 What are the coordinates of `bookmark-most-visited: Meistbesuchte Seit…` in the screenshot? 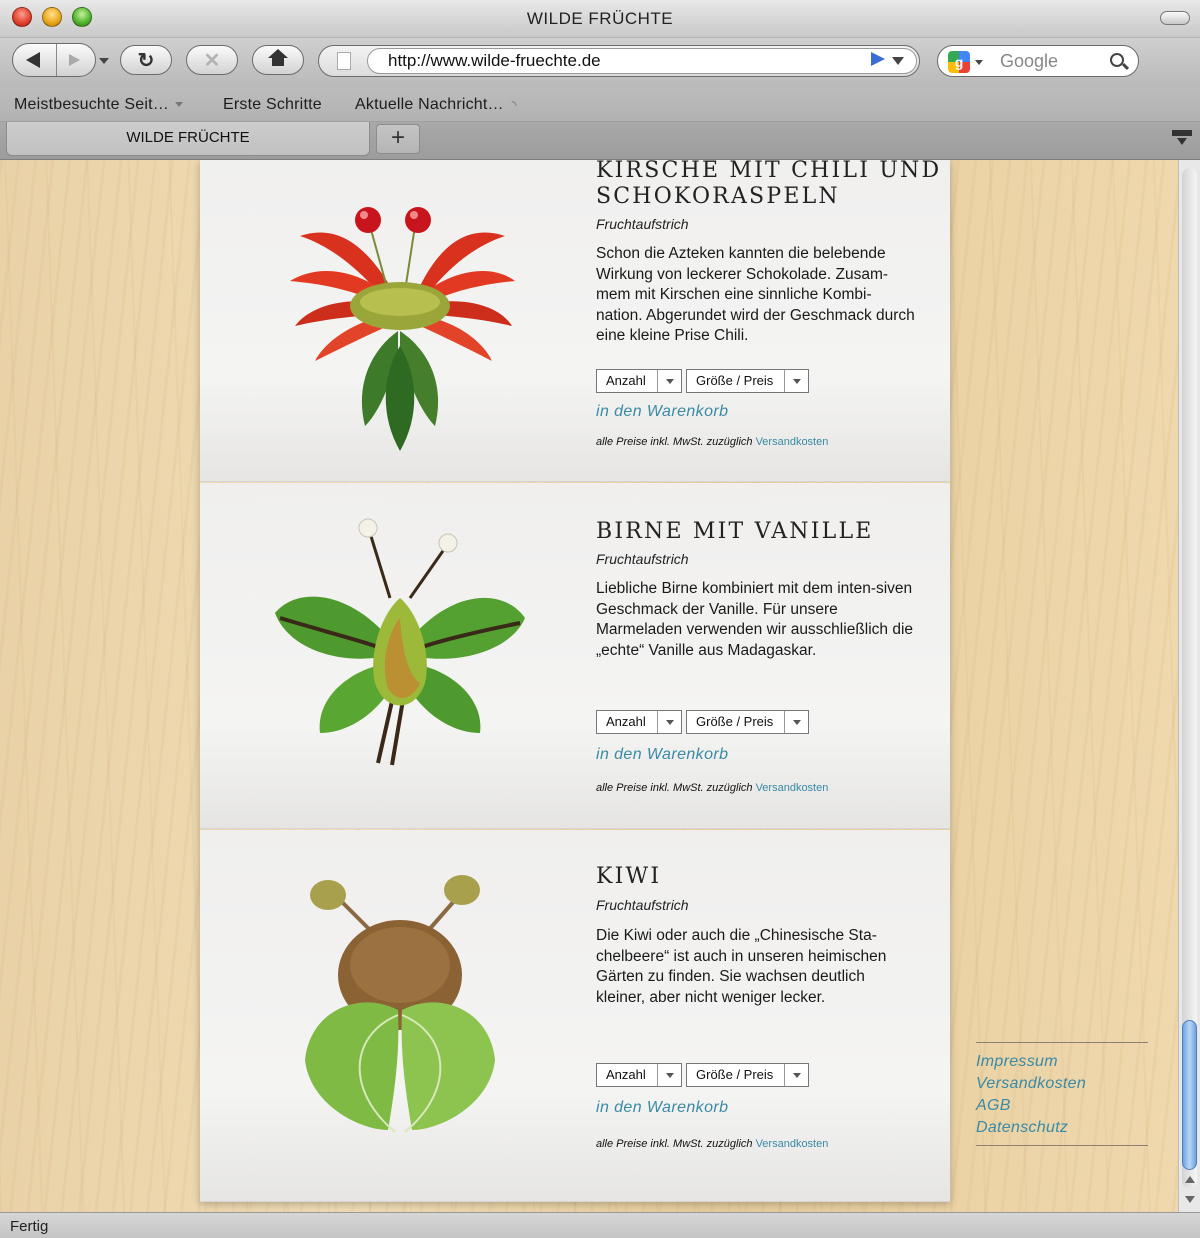 It's located at (98, 105).